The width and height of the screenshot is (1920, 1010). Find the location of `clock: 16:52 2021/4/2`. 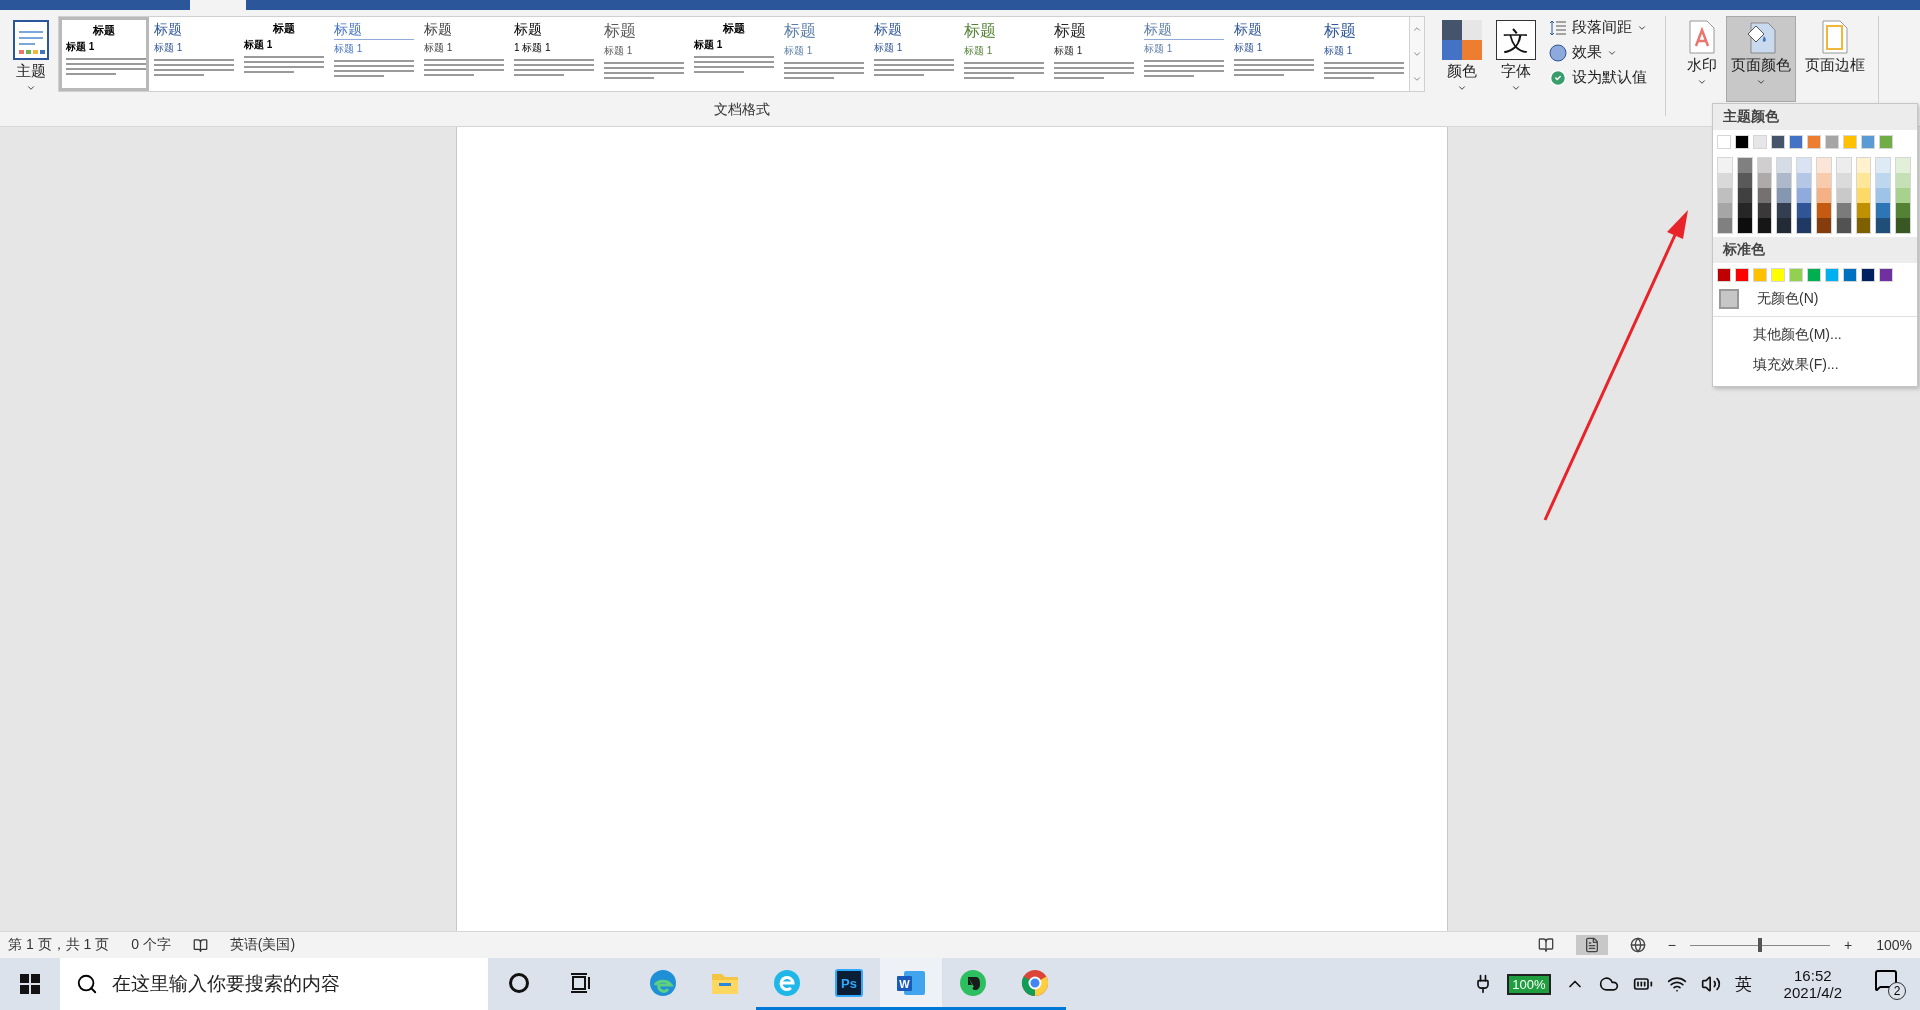

clock: 16:52 2021/4/2 is located at coordinates (1812, 984).